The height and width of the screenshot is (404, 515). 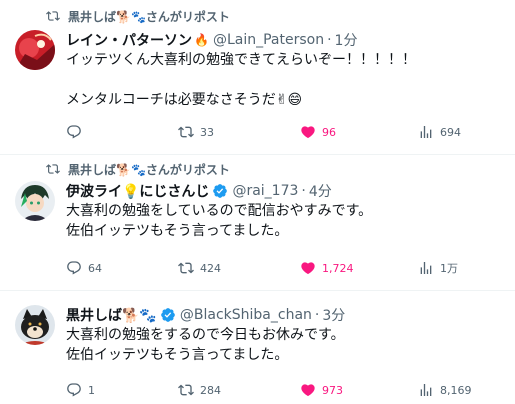 I want to click on display-name: レイン・パターソン, so click(x=129, y=40).